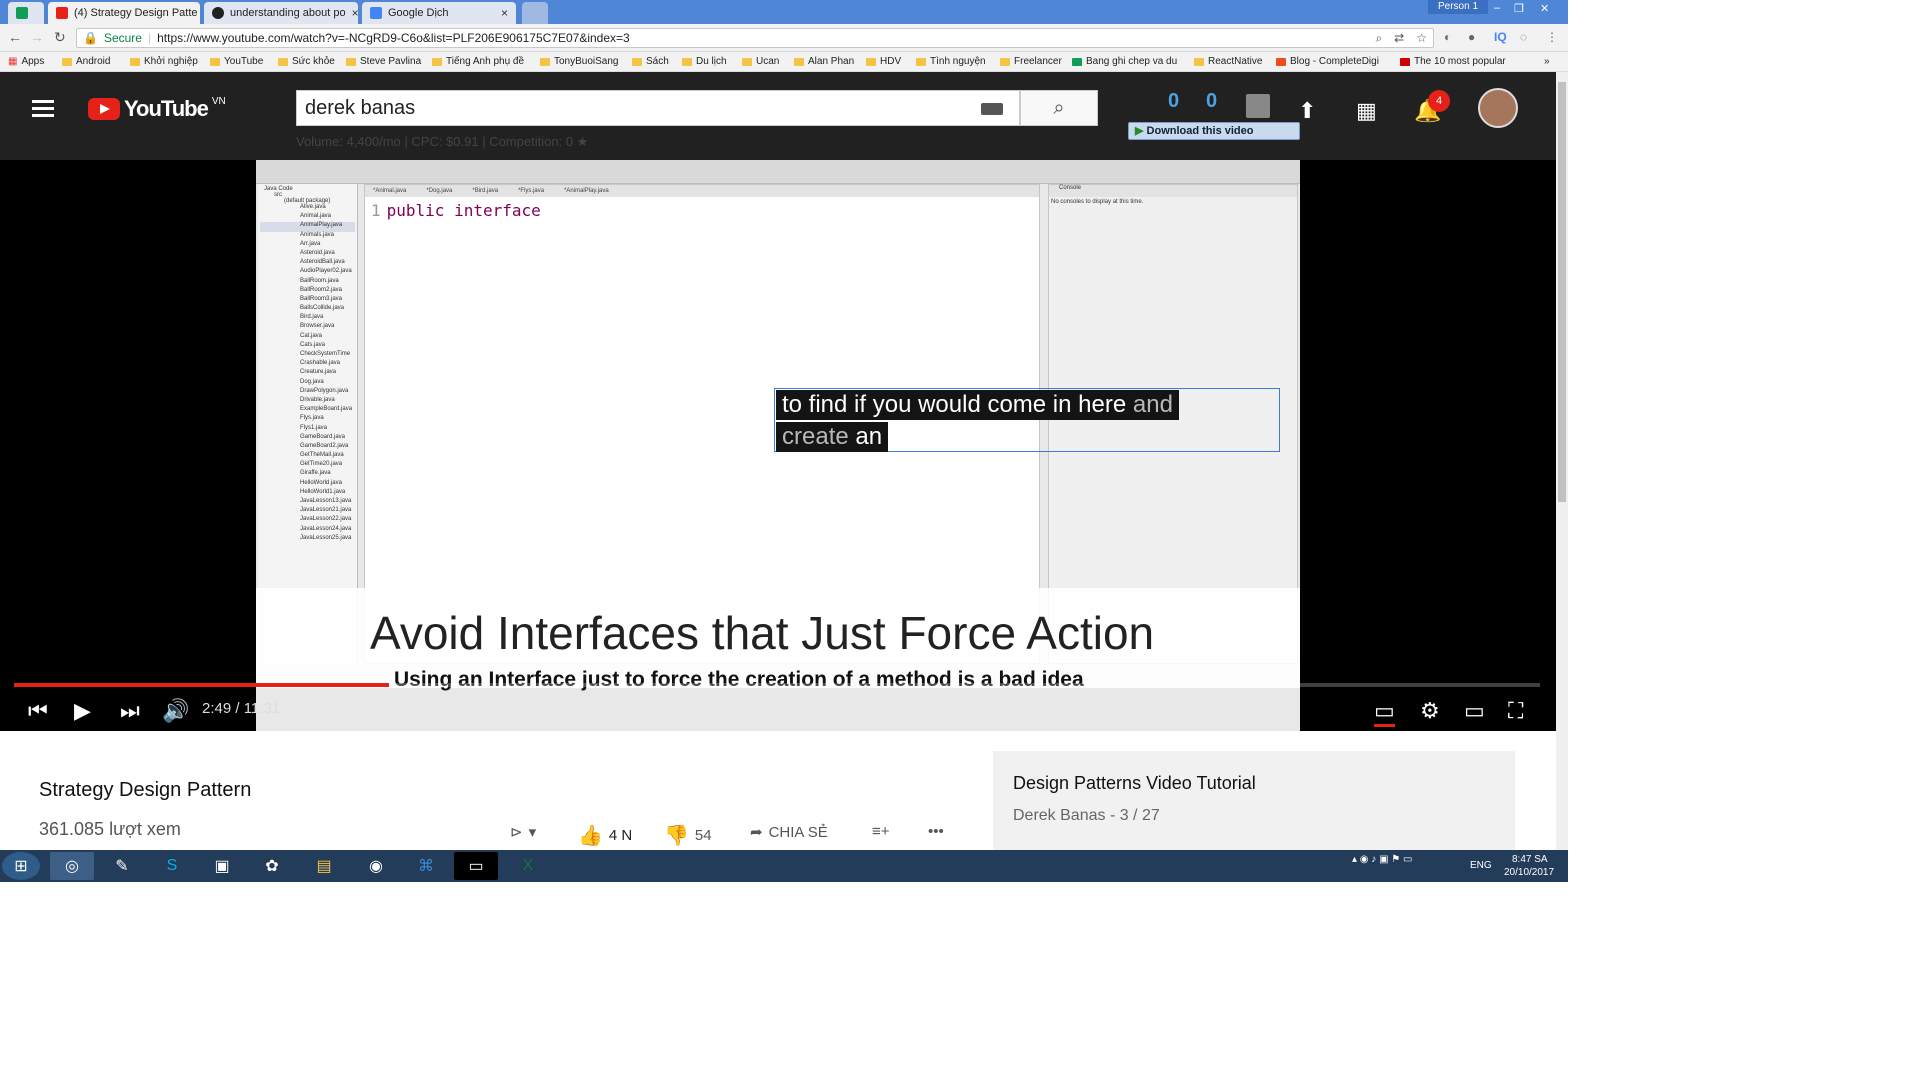  What do you see at coordinates (1366, 111) in the screenshot?
I see `apps-grid-icon: ▦` at bounding box center [1366, 111].